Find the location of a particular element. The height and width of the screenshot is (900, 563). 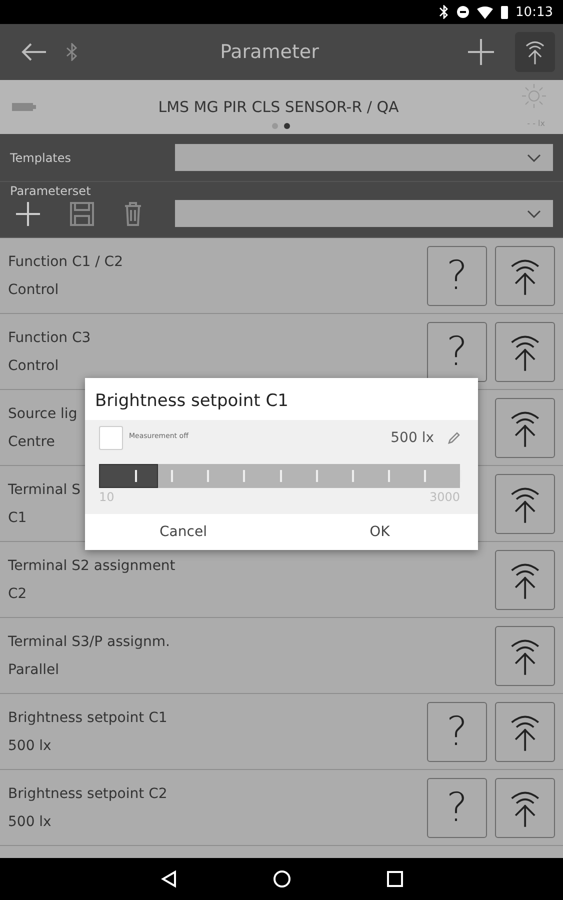

back-arrow-icon is located at coordinates (34, 52).